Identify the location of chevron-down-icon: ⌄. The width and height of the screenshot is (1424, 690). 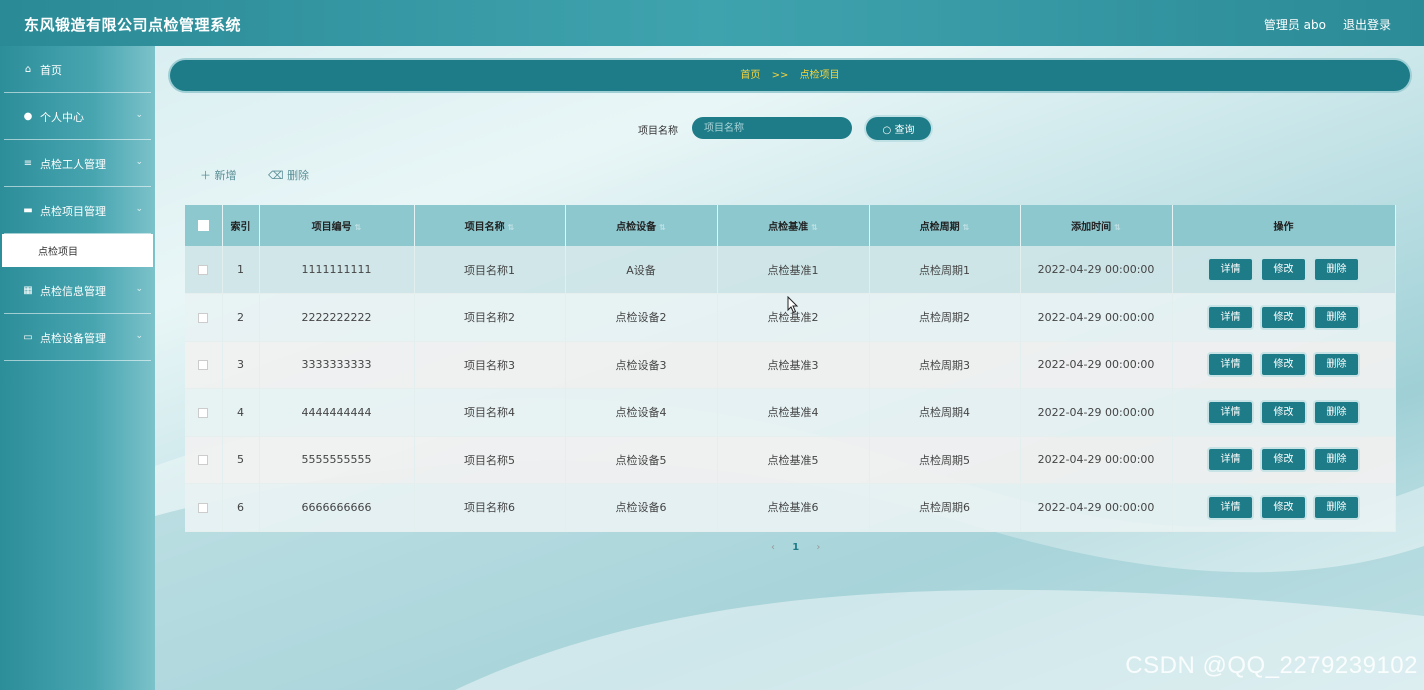
(139, 115).